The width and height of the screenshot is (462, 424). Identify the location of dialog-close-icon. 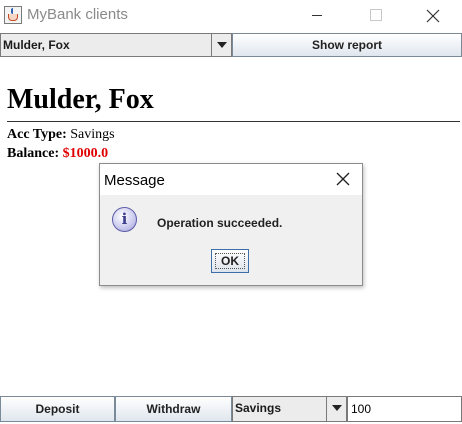
(343, 179).